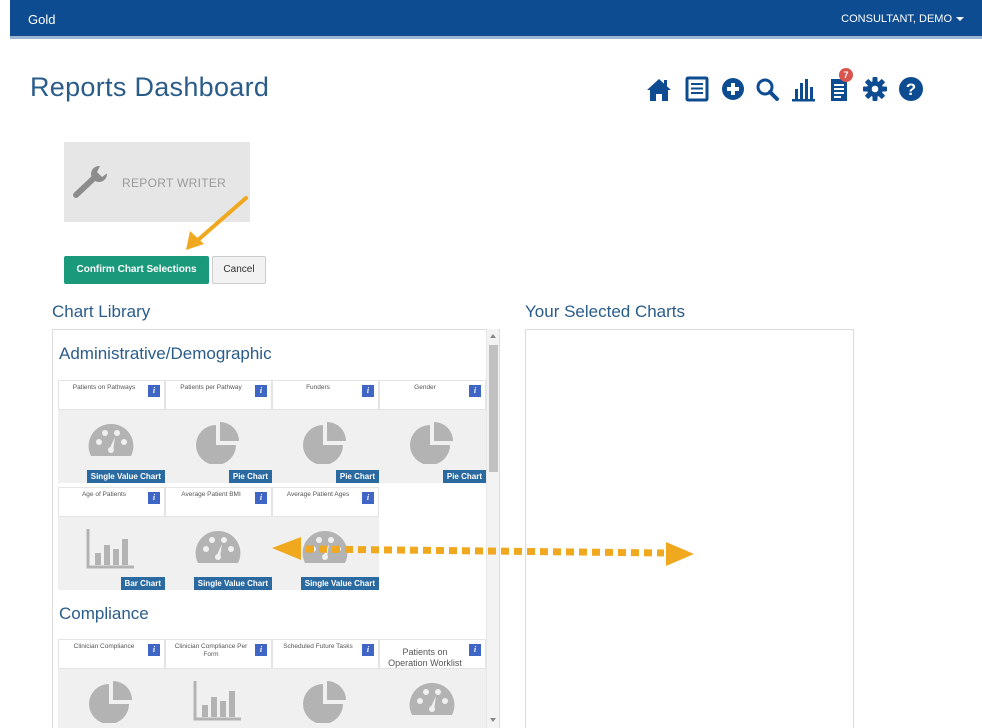  Describe the element at coordinates (104, 387) in the screenshot. I see `chart-name: Patients on Pathways` at that location.